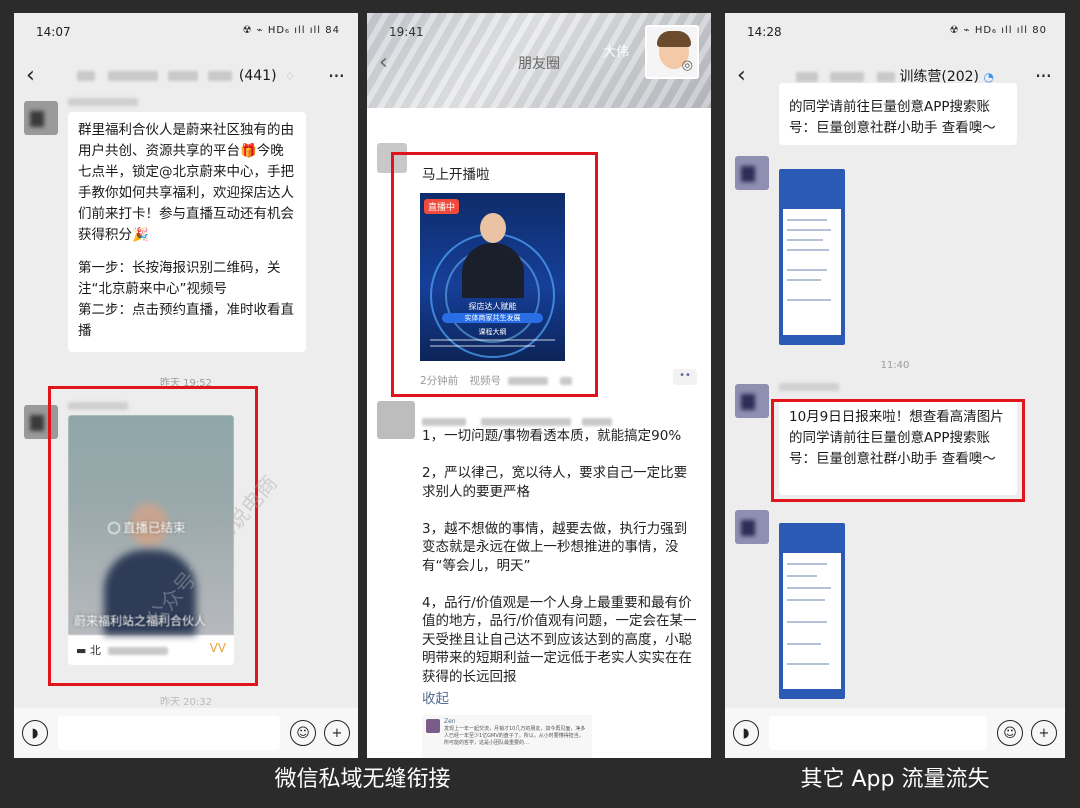 Image resolution: width=1080 pixels, height=808 pixels. What do you see at coordinates (764, 32) in the screenshot?
I see `status-time: 14:28` at bounding box center [764, 32].